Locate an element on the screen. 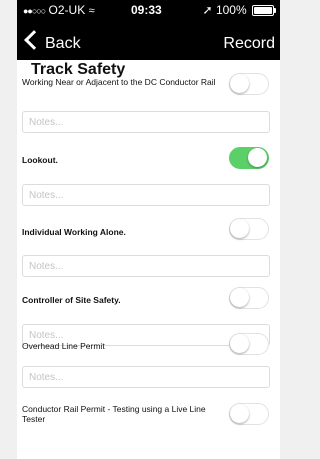 This screenshot has width=320, height=459. chevron-left-icon is located at coordinates (34, 40).